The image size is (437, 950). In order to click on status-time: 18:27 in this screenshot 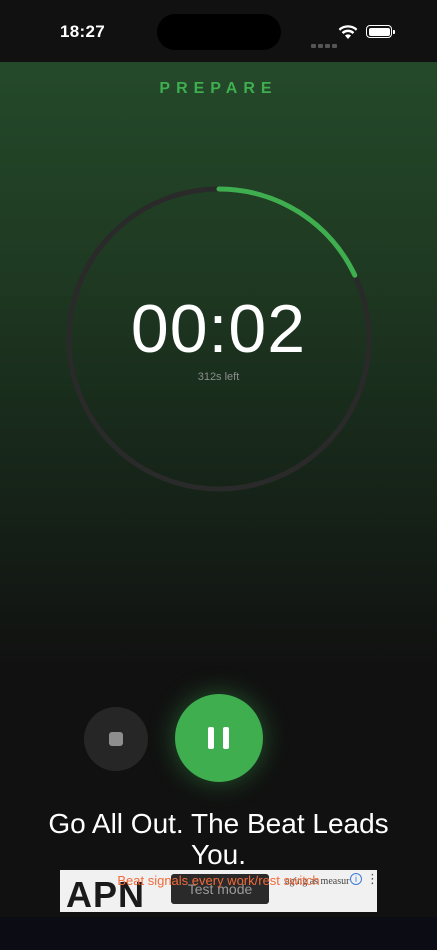, I will do `click(82, 31)`.